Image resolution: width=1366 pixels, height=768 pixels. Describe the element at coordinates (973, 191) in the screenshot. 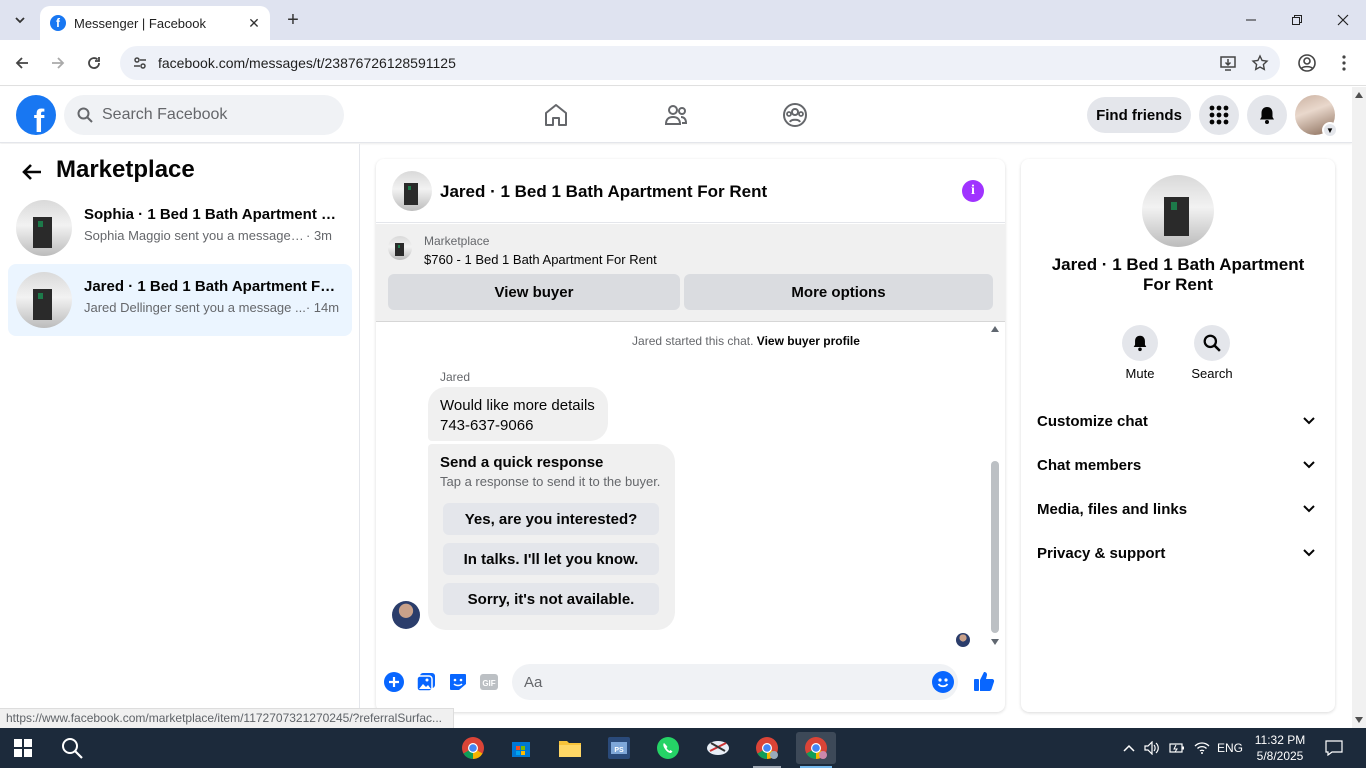

I see `info-icon: i` at that location.